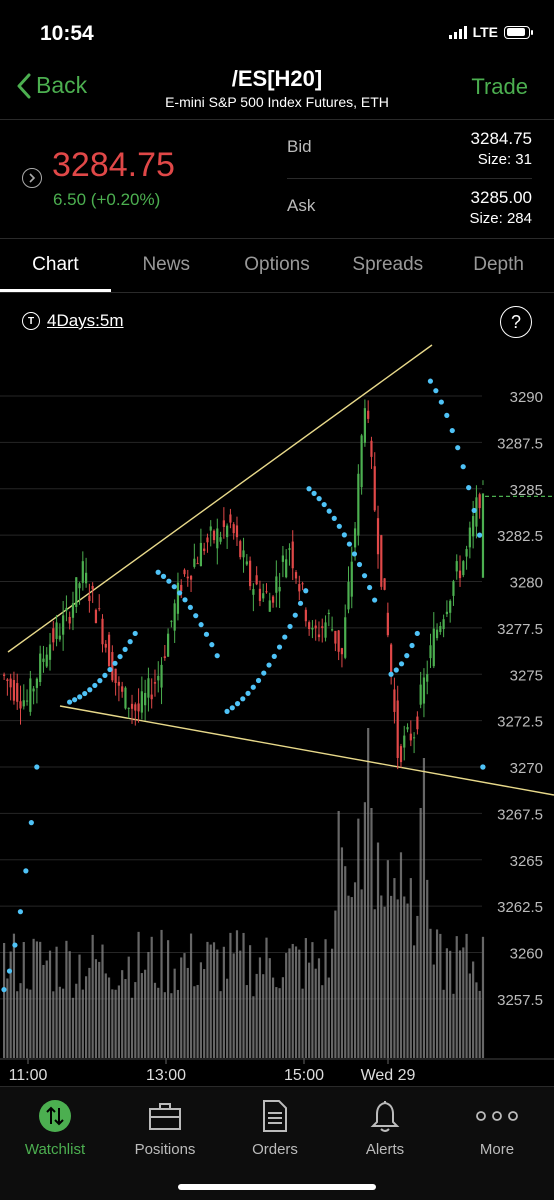 This screenshot has width=554, height=1200. Describe the element at coordinates (277, 1071) in the screenshot. I see `x-axis-labels: 11:00 13:00 15:00 Wed 29` at that location.